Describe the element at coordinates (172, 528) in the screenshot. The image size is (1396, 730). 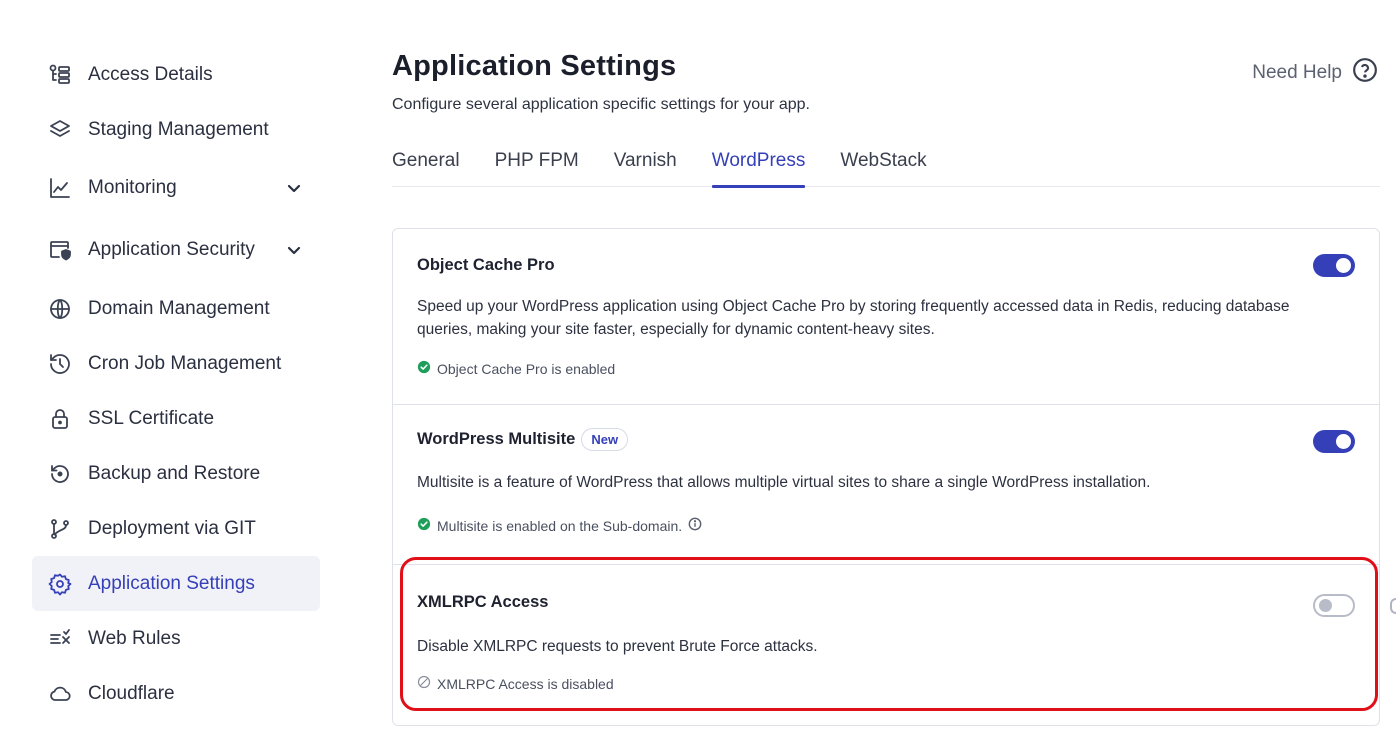
I see `sidebar-item-label: Deployment via GIT` at that location.